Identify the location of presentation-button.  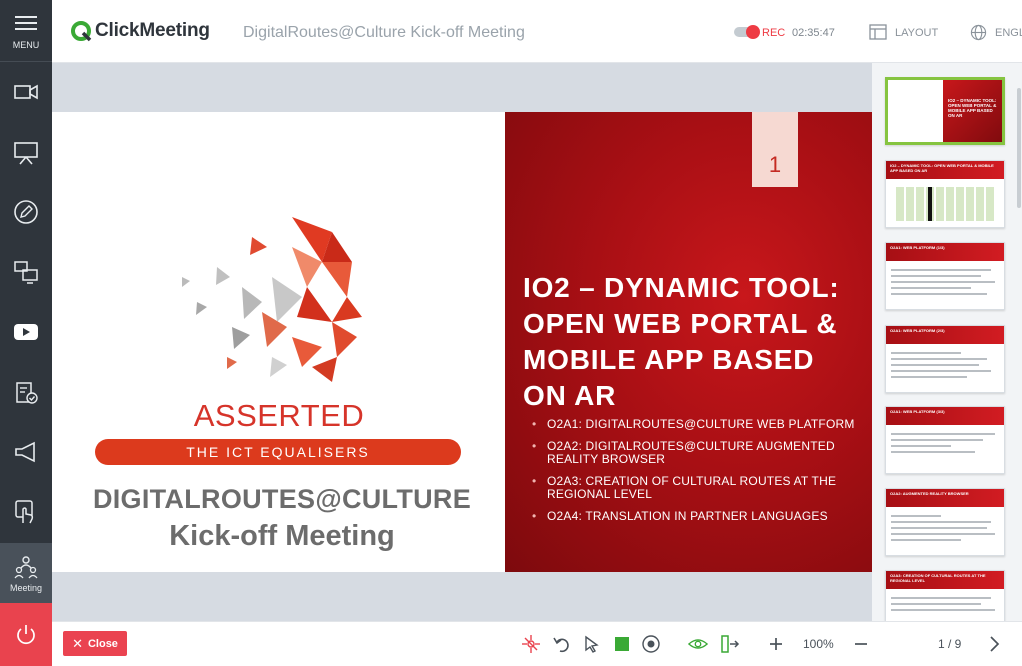
(26, 152).